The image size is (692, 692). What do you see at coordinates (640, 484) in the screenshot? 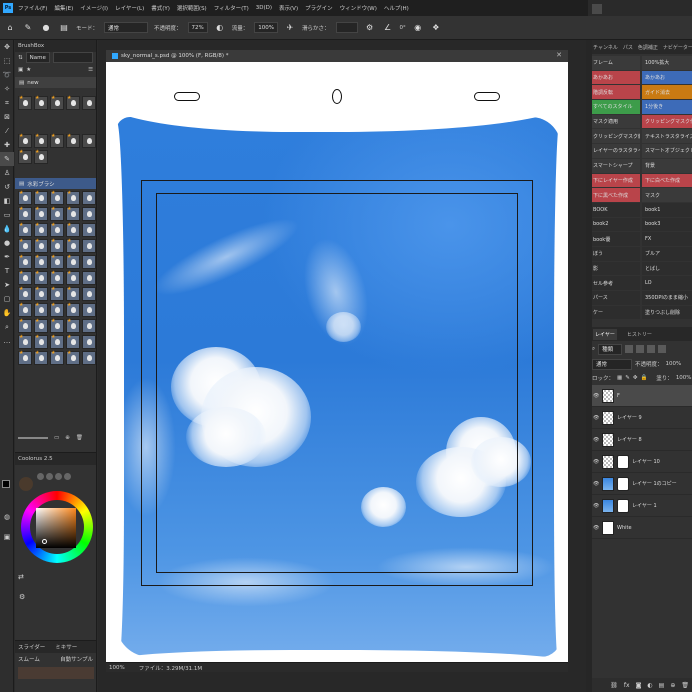
I see `layer-row: 👁 レイヤー 1のコピー` at bounding box center [640, 484].